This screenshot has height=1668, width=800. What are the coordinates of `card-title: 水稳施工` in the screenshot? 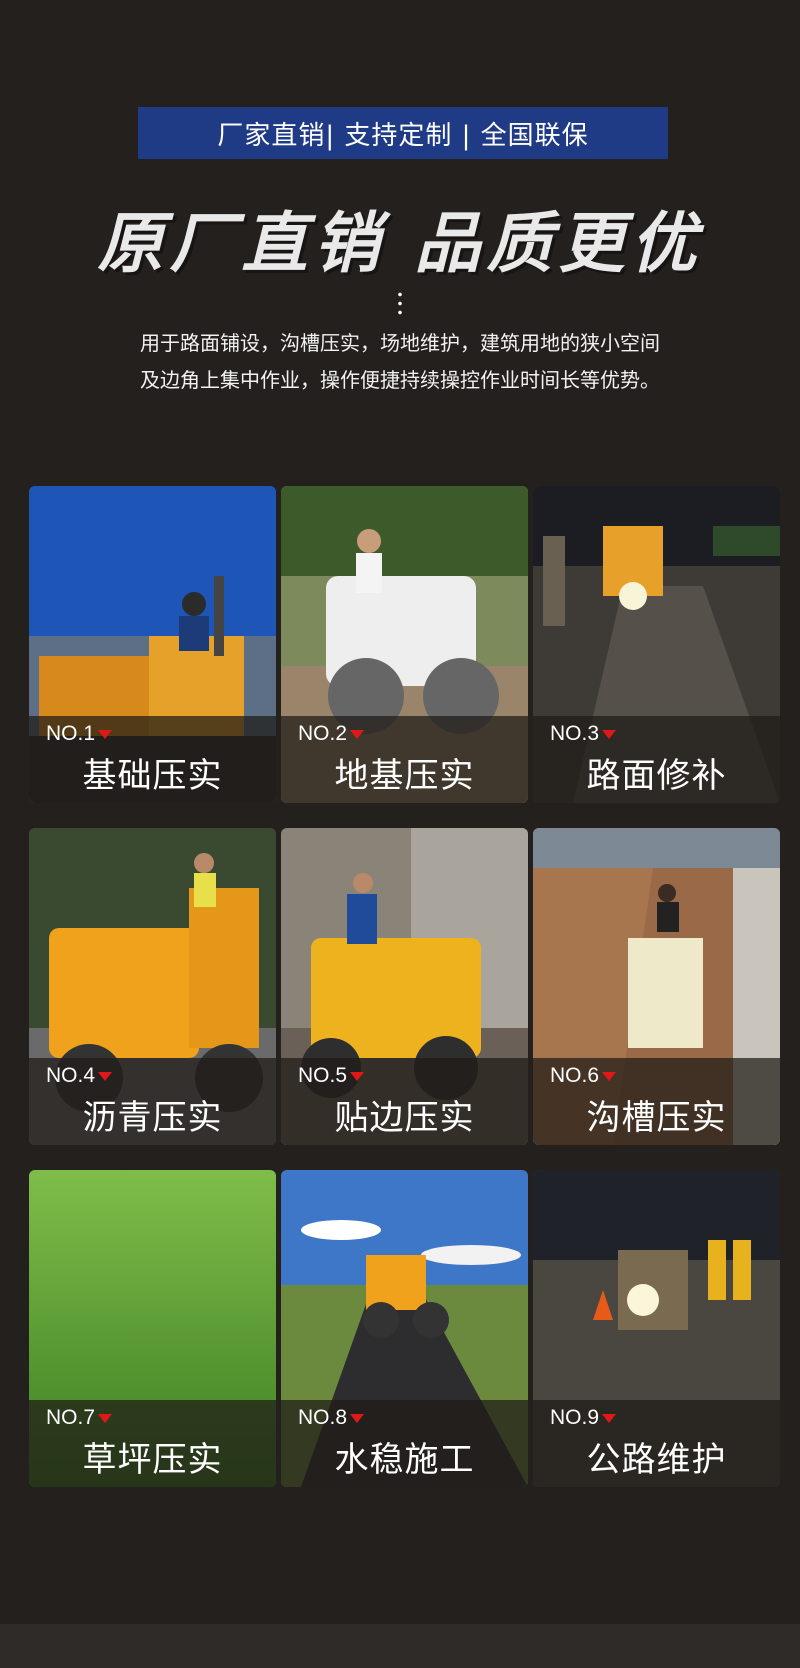 It's located at (404, 1460).